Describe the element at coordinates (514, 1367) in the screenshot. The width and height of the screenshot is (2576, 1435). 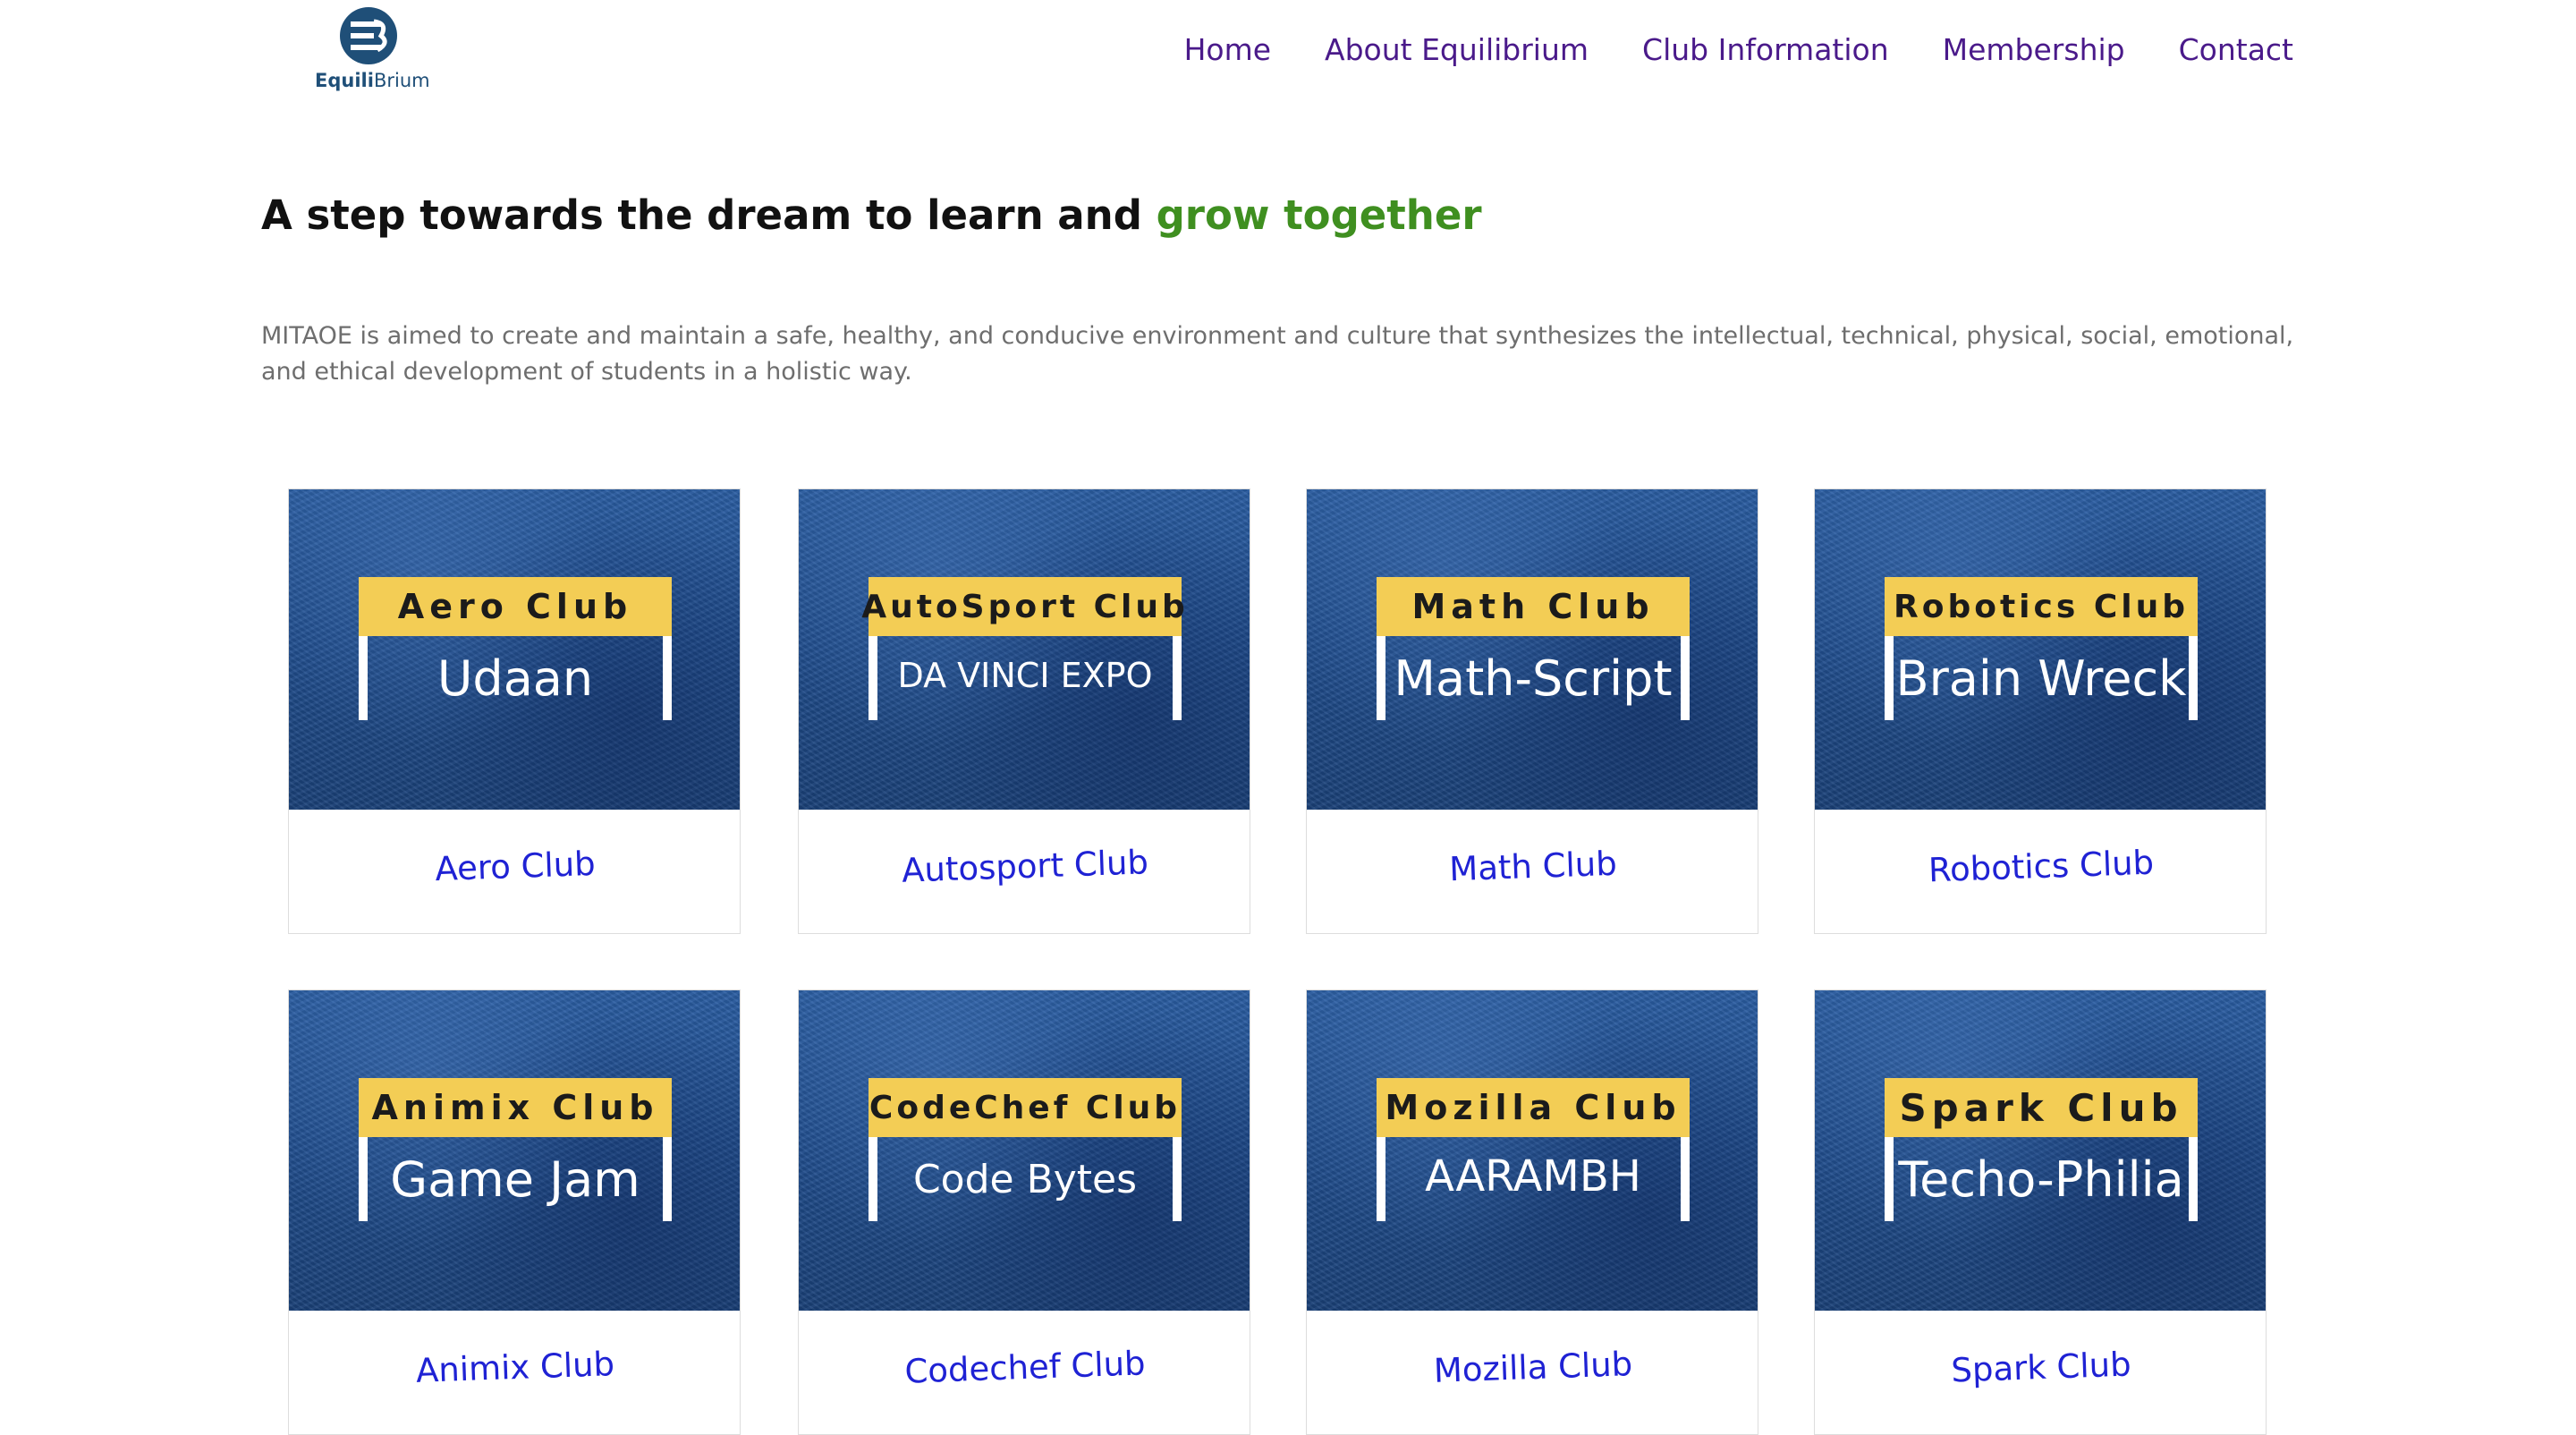
I see `club-card-title: Animix Club` at that location.